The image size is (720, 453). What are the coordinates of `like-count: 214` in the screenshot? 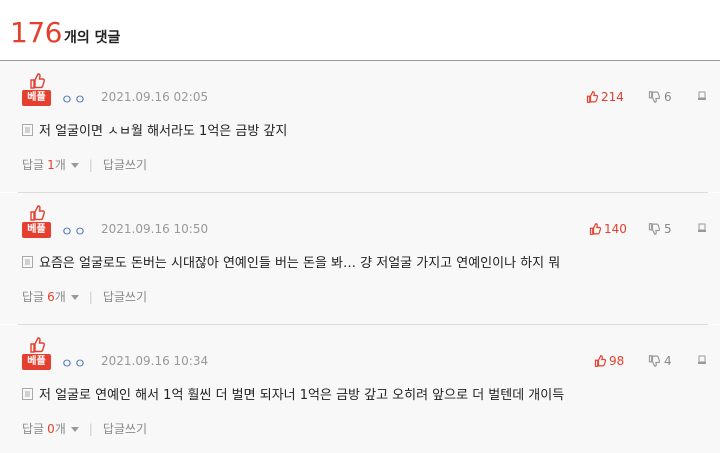 It's located at (612, 97).